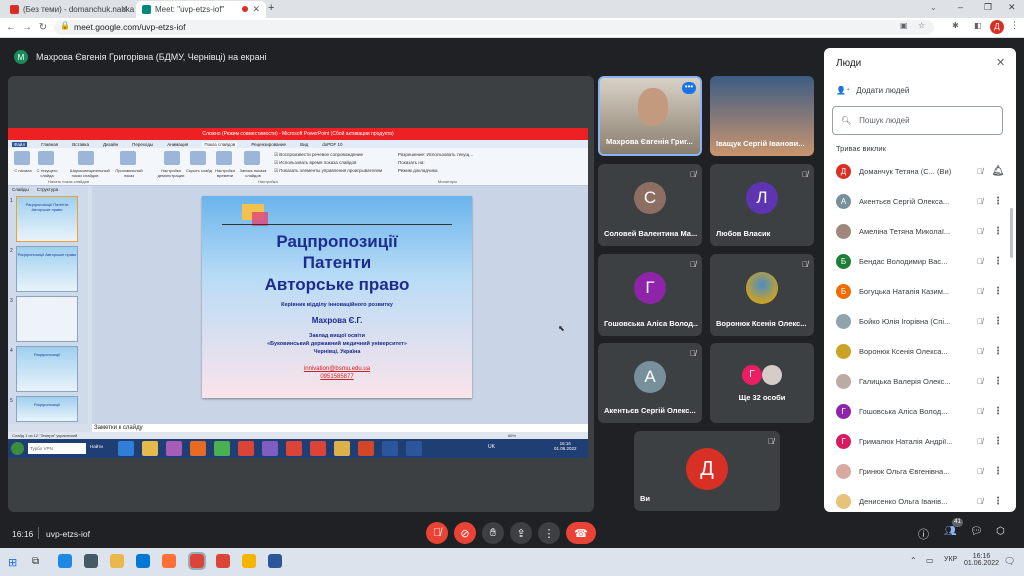 This screenshot has width=1024, height=576. What do you see at coordinates (920, 261) in the screenshot?
I see `people-list-item: Б Бендас Володимир Вас... 🎙̸ ⋮` at bounding box center [920, 261].